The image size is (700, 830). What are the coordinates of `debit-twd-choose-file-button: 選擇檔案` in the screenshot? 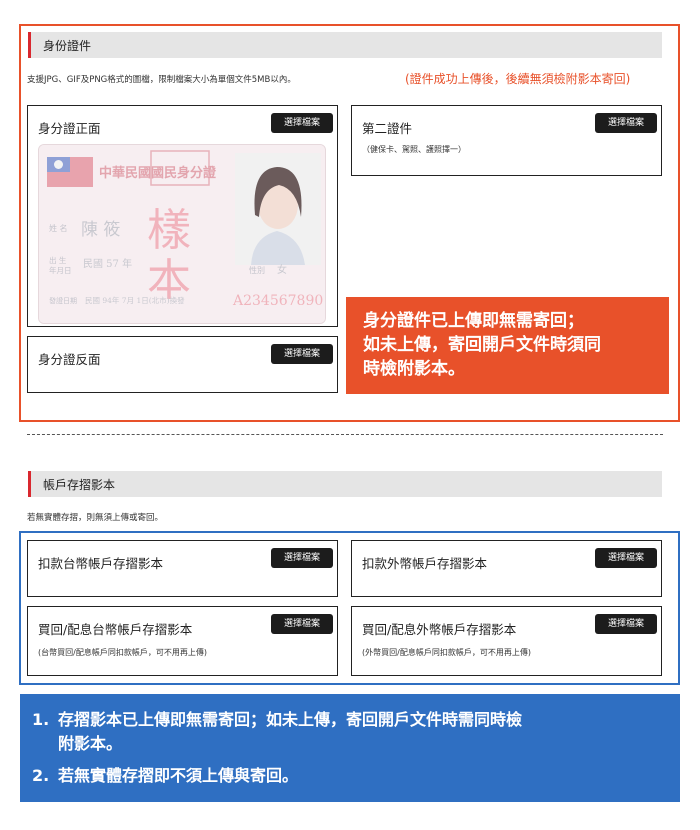 It's located at (302, 558).